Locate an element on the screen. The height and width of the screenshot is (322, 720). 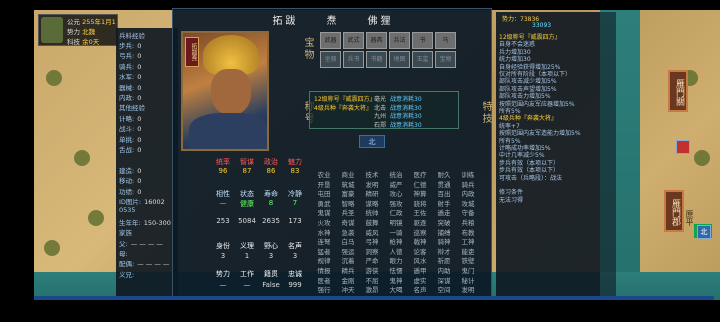
skill-item: 农业 is located at coordinates (324, 174).